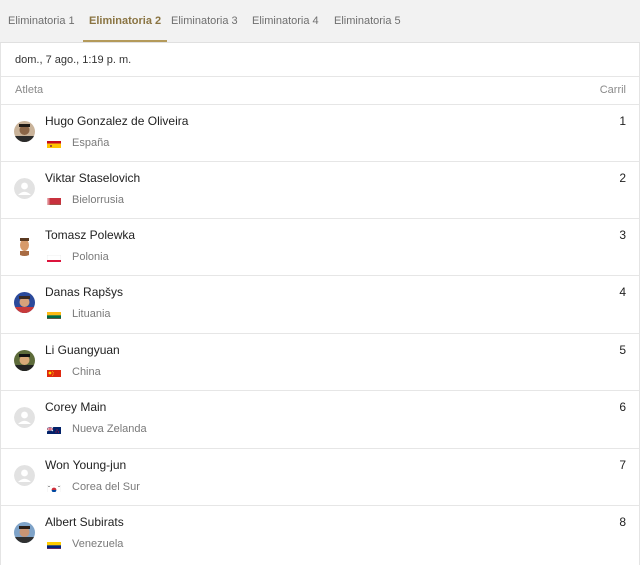 The height and width of the screenshot is (565, 640). I want to click on lane-number: 5, so click(622, 350).